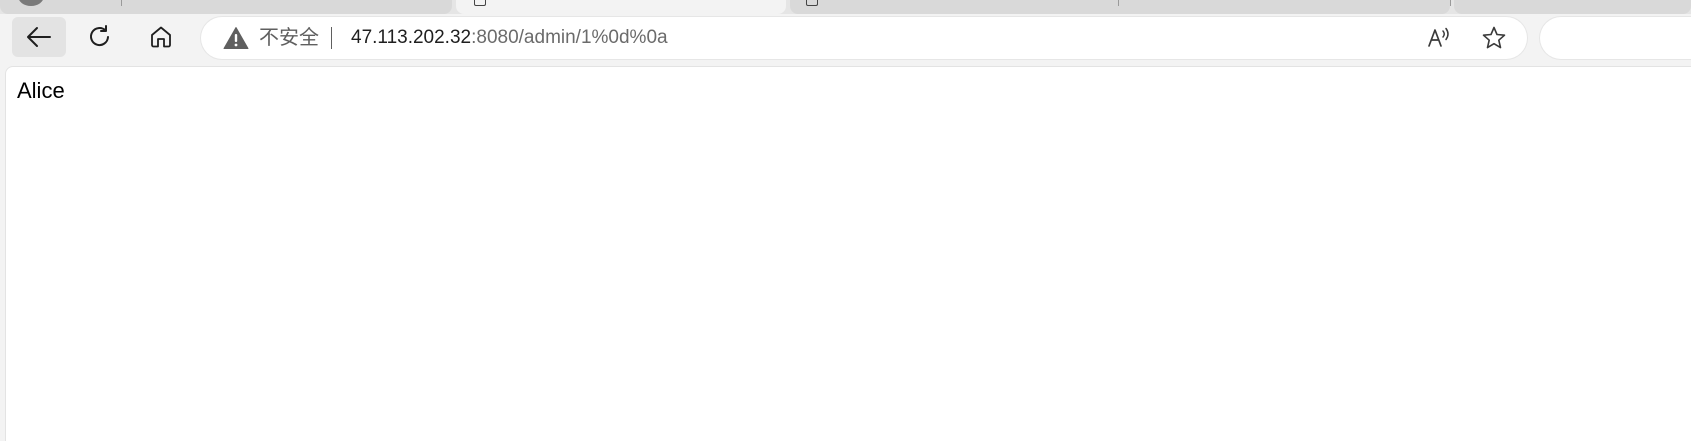 The width and height of the screenshot is (1691, 441). What do you see at coordinates (621, 7) in the screenshot?
I see `tab-2-active` at bounding box center [621, 7].